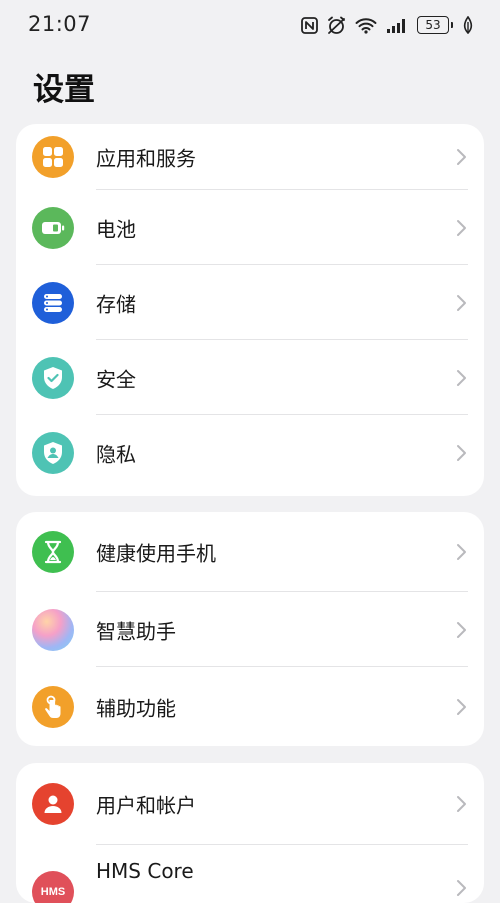 The height and width of the screenshot is (903, 500). Describe the element at coordinates (250, 874) in the screenshot. I see `settings-item-hms-core: HMS HMS Core` at that location.